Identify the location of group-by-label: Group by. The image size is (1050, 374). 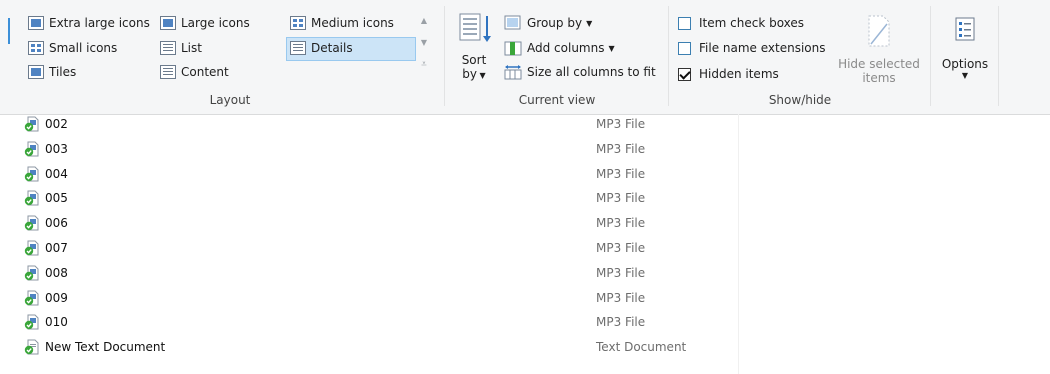
(555, 23).